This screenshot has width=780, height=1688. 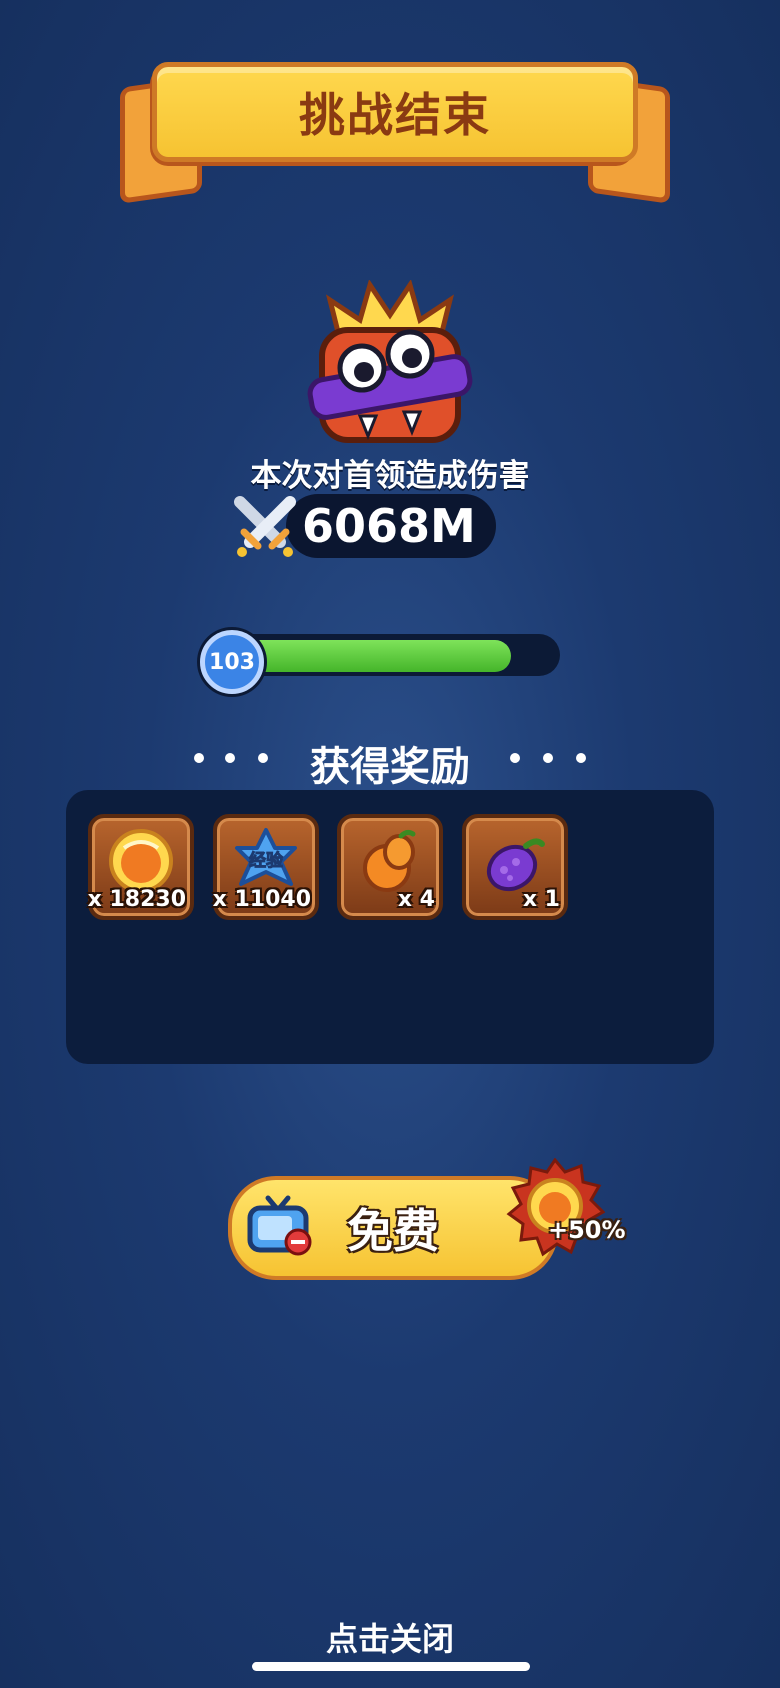 What do you see at coordinates (390, 361) in the screenshot?
I see `boss-icon` at bounding box center [390, 361].